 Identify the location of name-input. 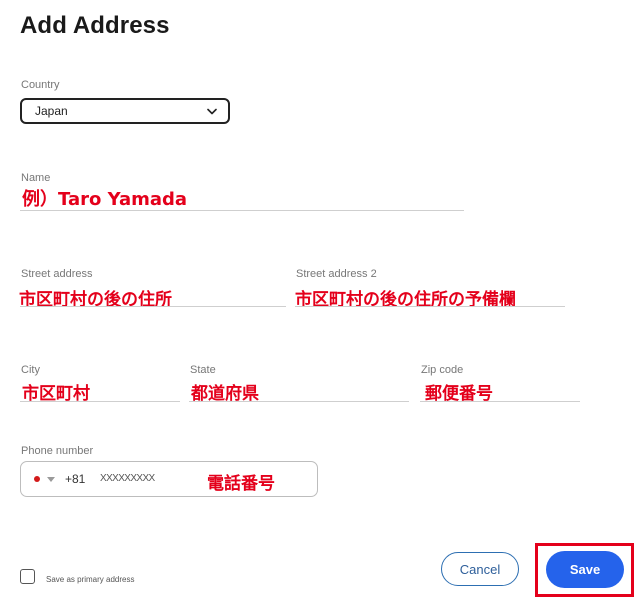
(242, 210).